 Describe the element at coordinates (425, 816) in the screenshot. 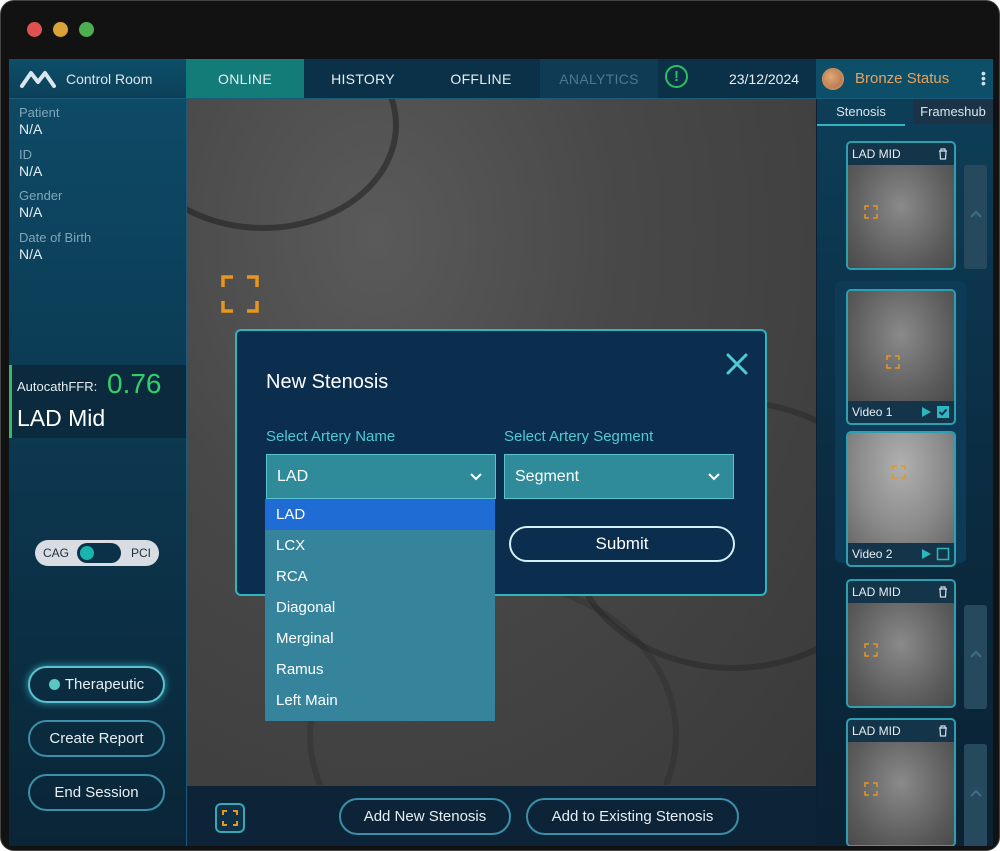

I see `add-new-stenosis-button: Add New Stenosis` at that location.